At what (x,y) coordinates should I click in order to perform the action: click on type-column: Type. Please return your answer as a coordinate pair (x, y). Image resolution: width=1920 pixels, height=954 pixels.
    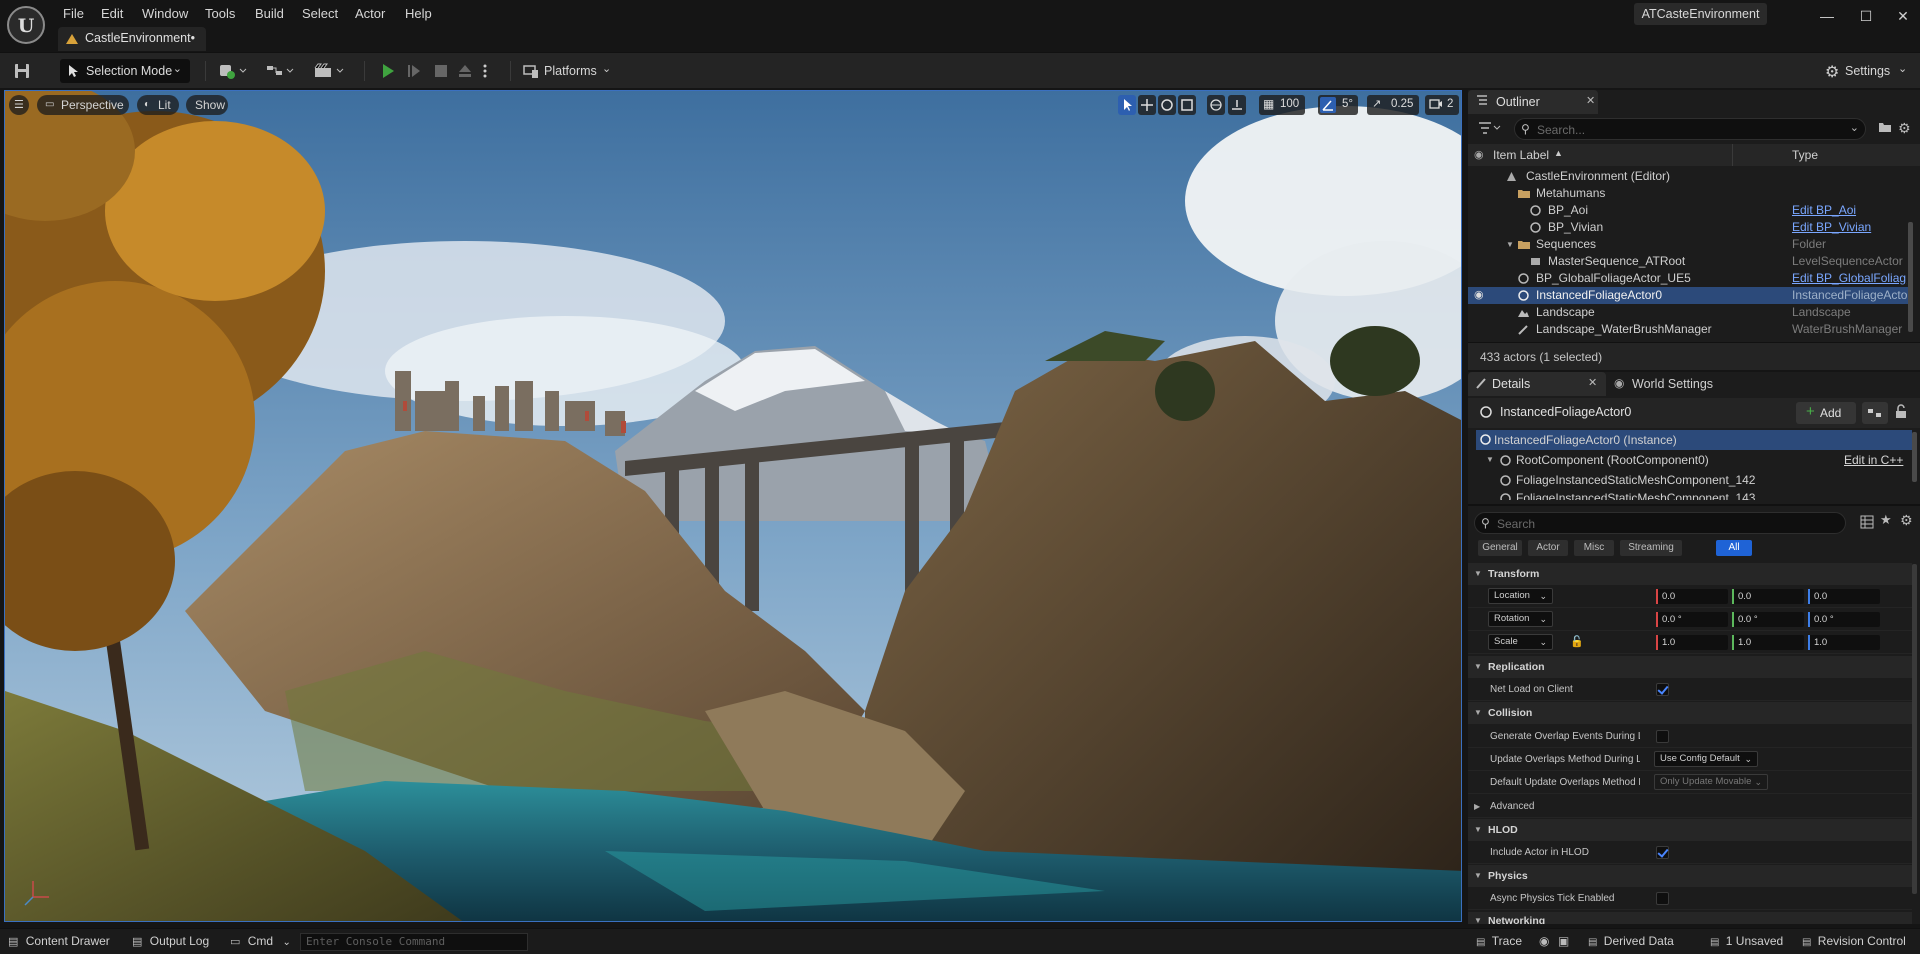
    Looking at the image, I should click on (1805, 155).